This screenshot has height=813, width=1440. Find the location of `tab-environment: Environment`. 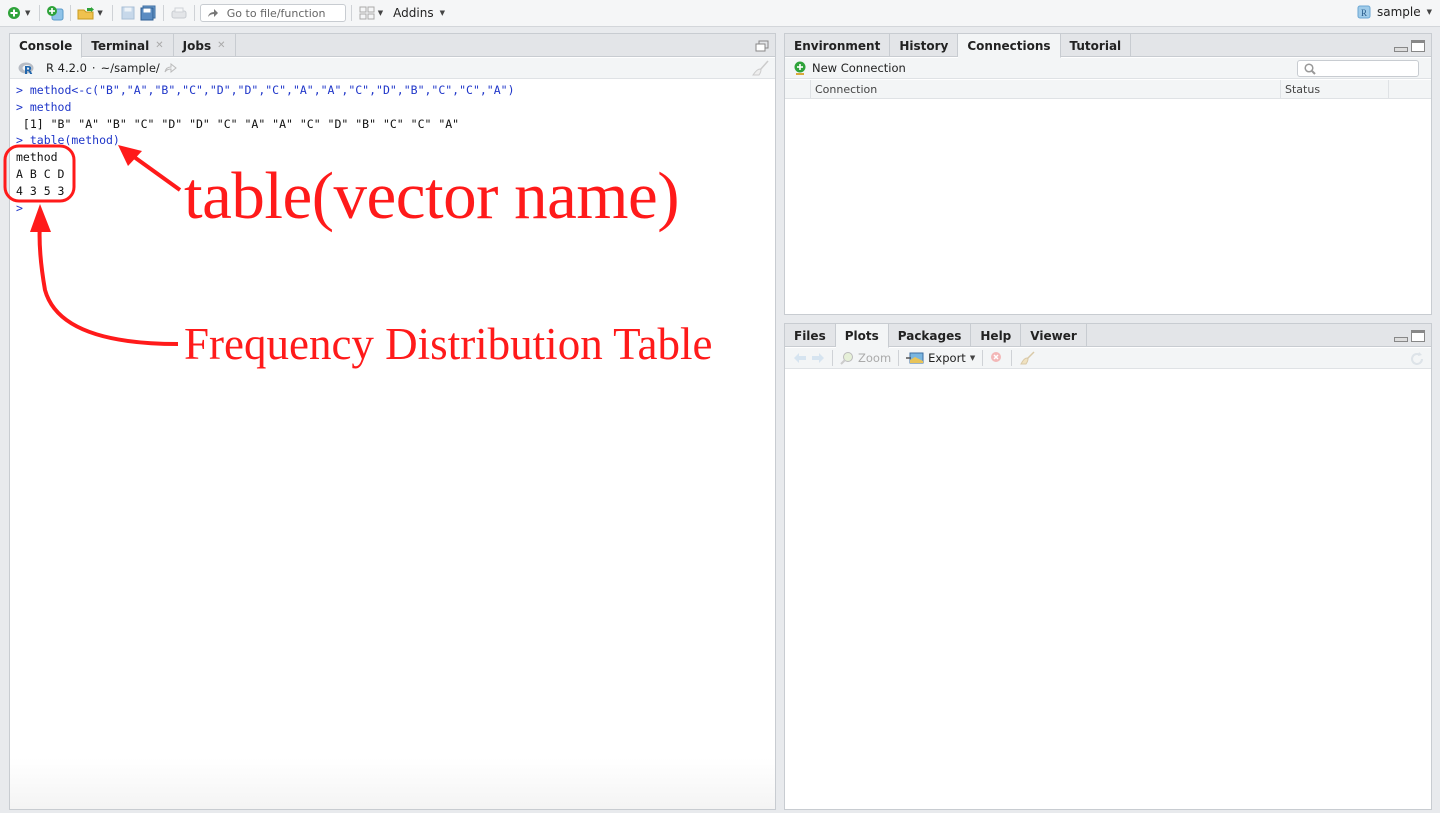

tab-environment: Environment is located at coordinates (838, 45).